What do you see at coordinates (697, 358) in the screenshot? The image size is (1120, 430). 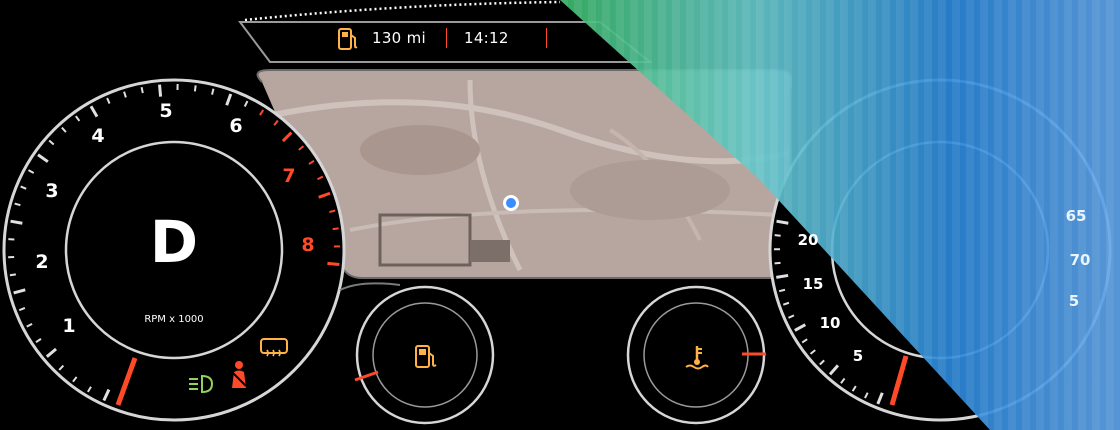 I see `coolant-temp-icon` at bounding box center [697, 358].